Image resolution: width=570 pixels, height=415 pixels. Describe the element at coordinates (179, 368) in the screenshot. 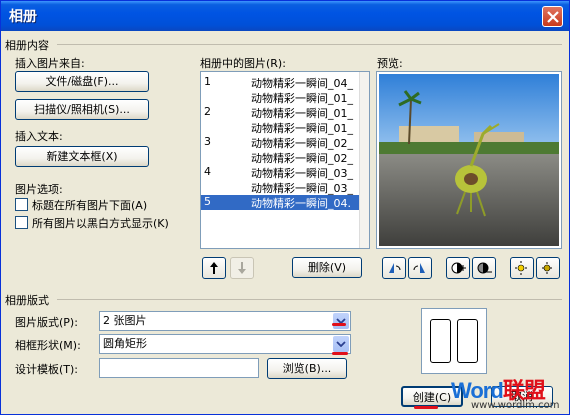

I see `design-template-input` at that location.